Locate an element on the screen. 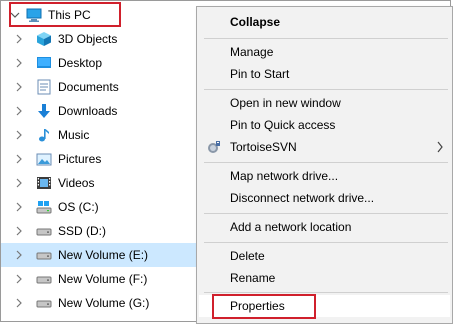  download-icon is located at coordinates (44, 111).